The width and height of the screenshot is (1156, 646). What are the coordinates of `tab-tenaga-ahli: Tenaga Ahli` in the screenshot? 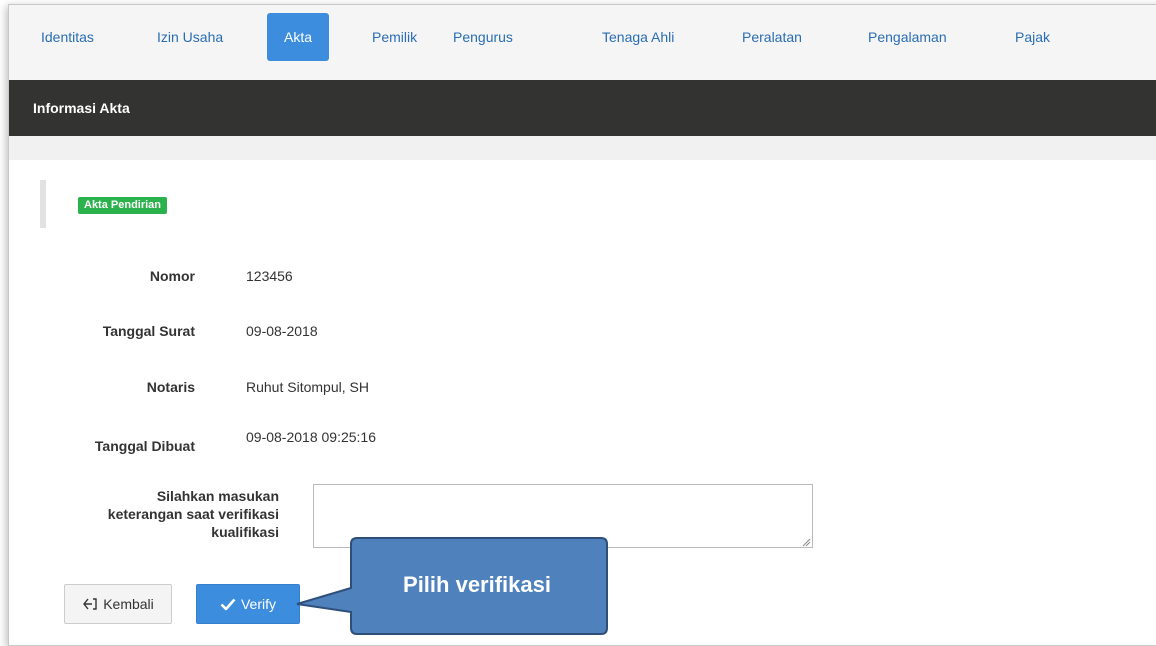 It's located at (638, 37).